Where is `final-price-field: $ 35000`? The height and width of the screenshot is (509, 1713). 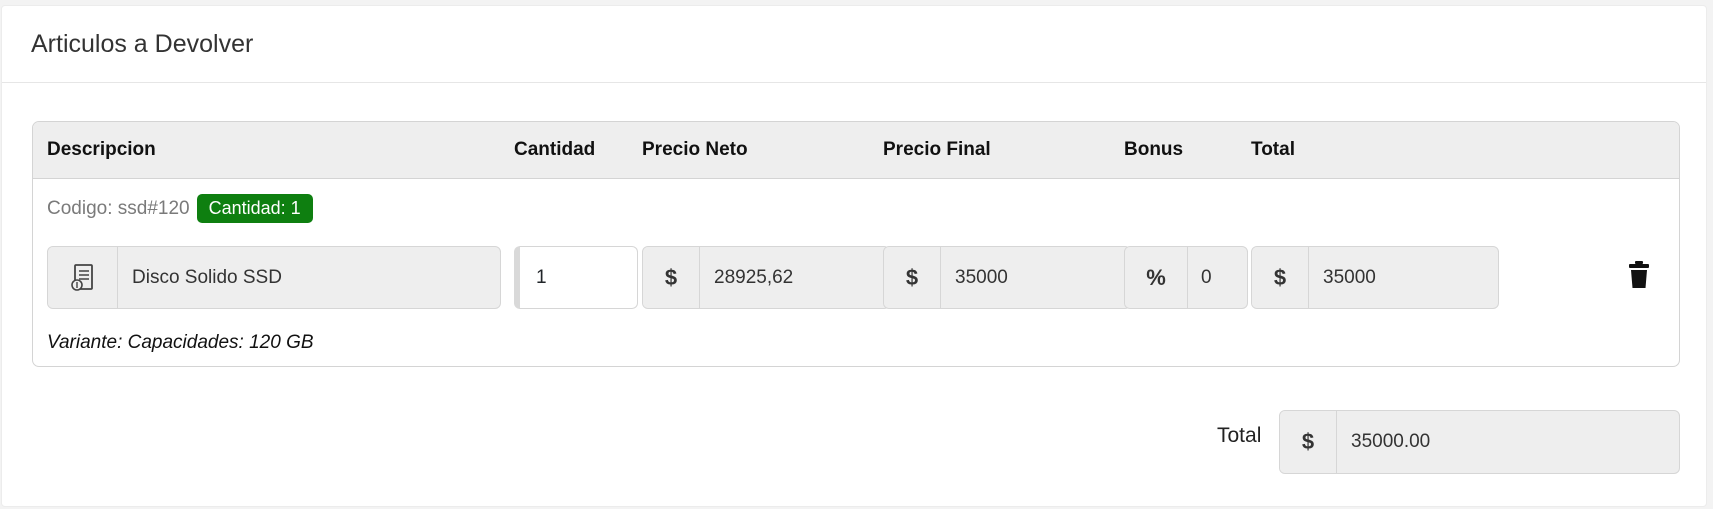 final-price-field: $ 35000 is located at coordinates (1007, 277).